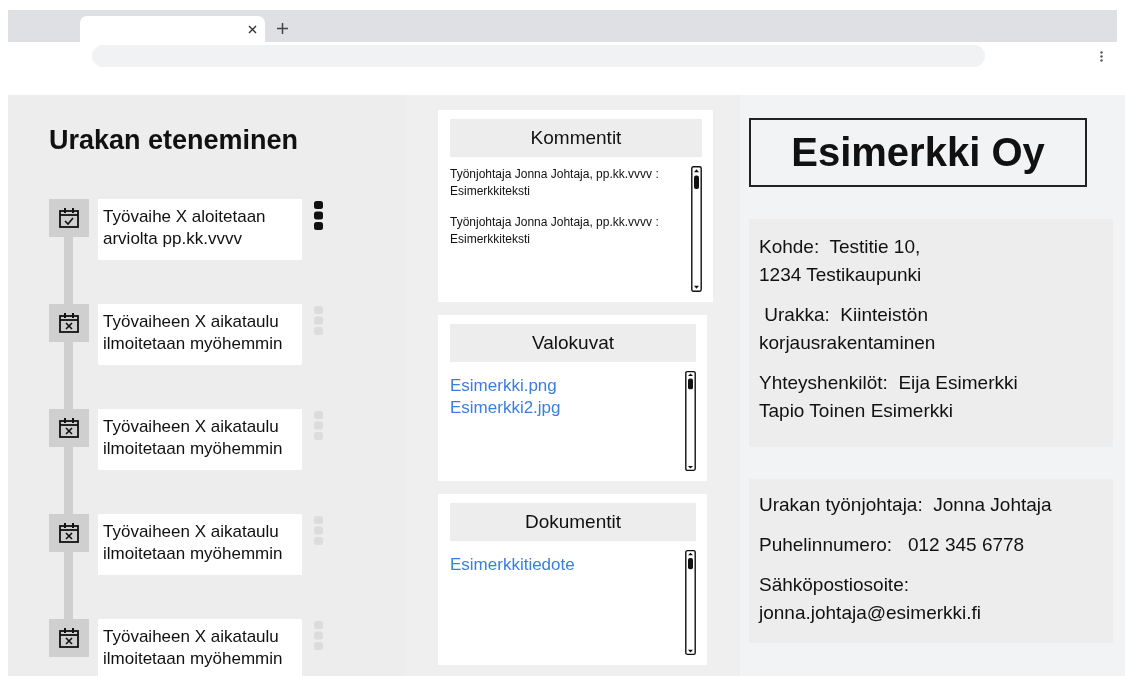 The width and height of the screenshot is (1125, 676). I want to click on plus-icon, so click(282, 28).